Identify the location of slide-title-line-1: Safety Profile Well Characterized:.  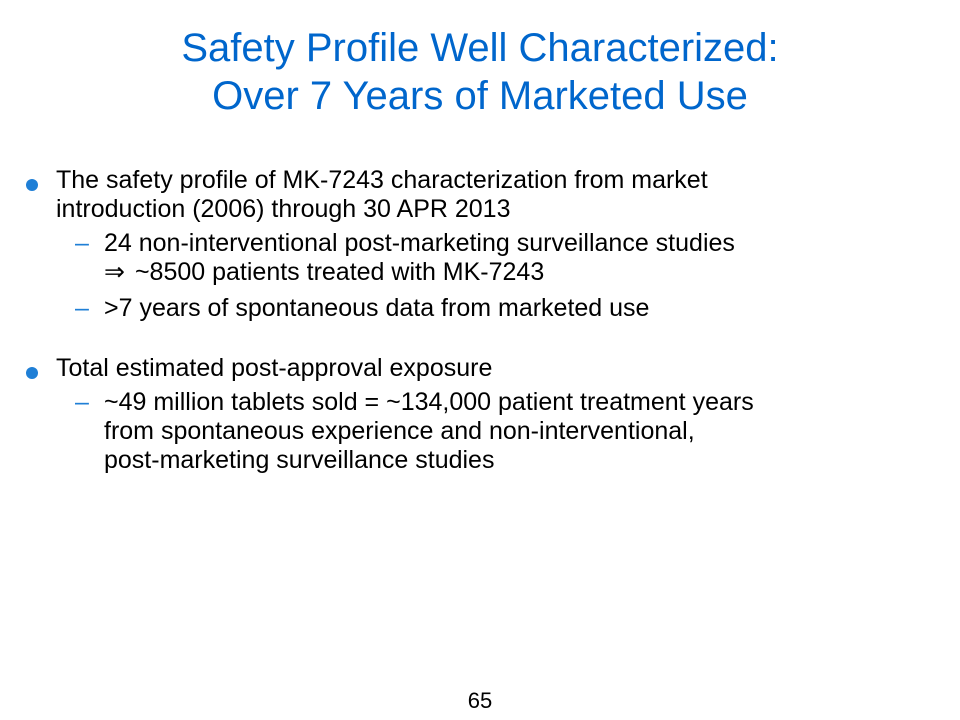
(480, 48).